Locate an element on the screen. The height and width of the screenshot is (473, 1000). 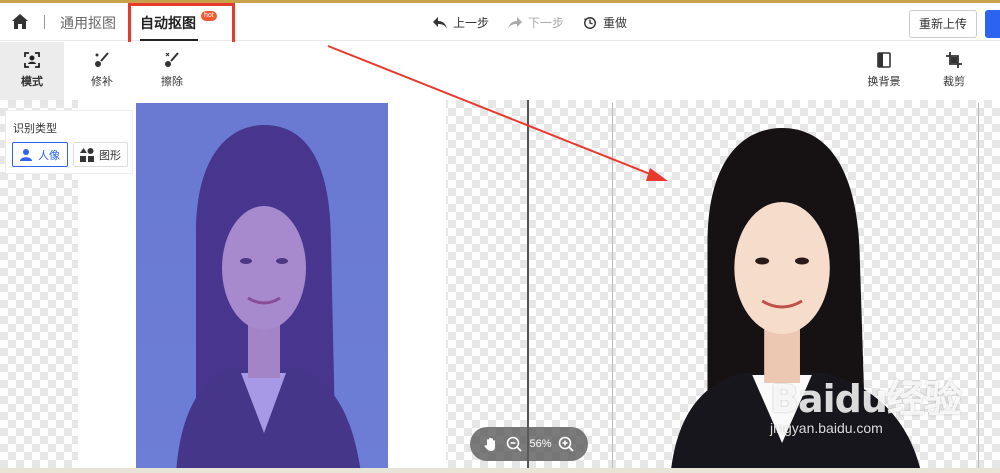
zoom-out-icon is located at coordinates (514, 444).